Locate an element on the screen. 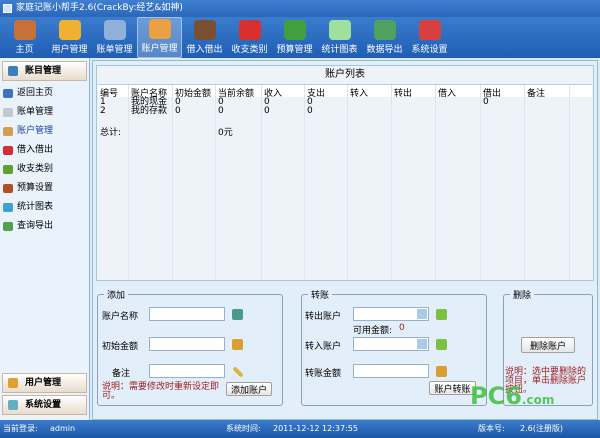 The width and height of the screenshot is (600, 438). sidebar-items: 返回主页 账单管理账户管理借入借出收支类别预算设置统计图表查询导出 is located at coordinates (44, 160).